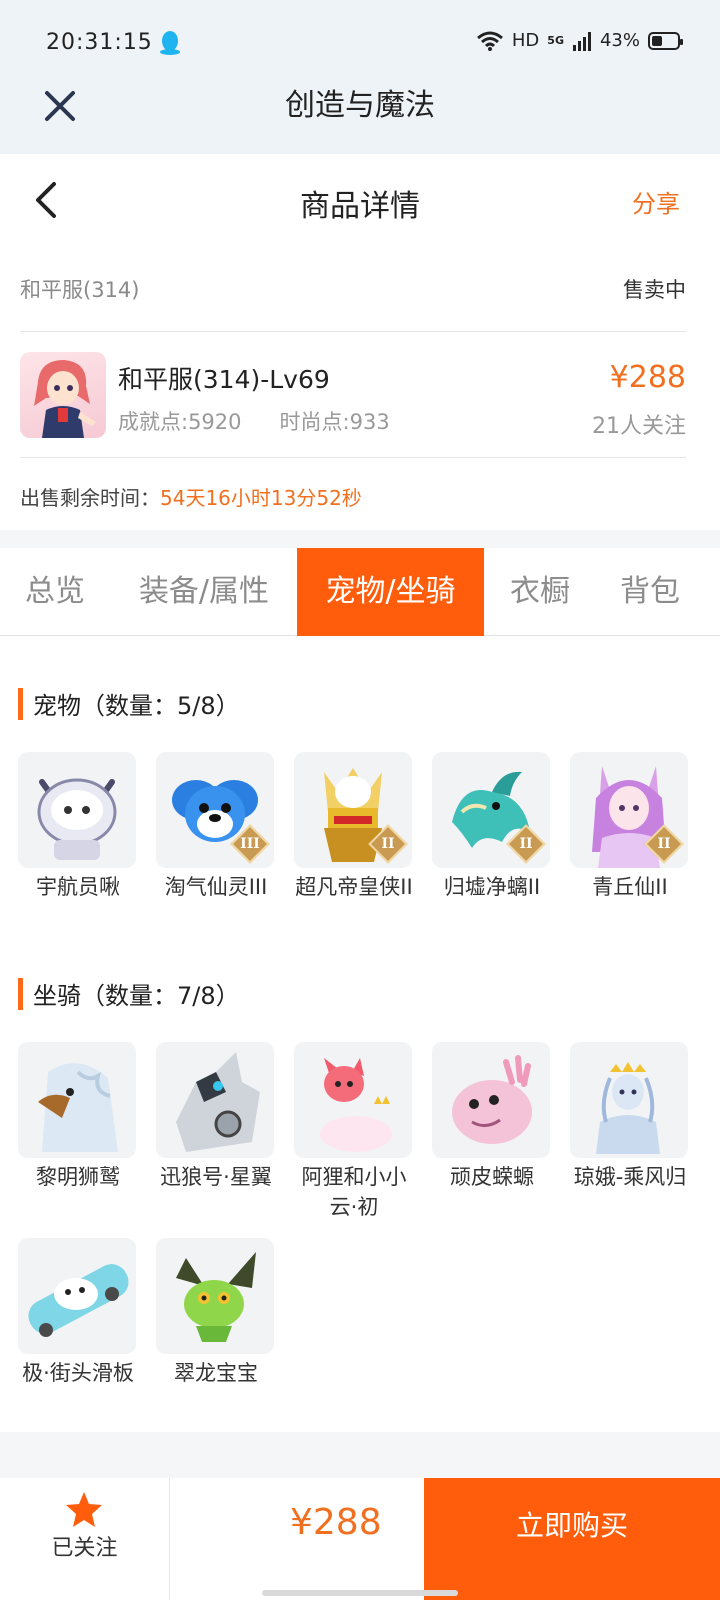 This screenshot has width=720, height=1600. What do you see at coordinates (360, 539) in the screenshot?
I see `section-divider` at bounding box center [360, 539].